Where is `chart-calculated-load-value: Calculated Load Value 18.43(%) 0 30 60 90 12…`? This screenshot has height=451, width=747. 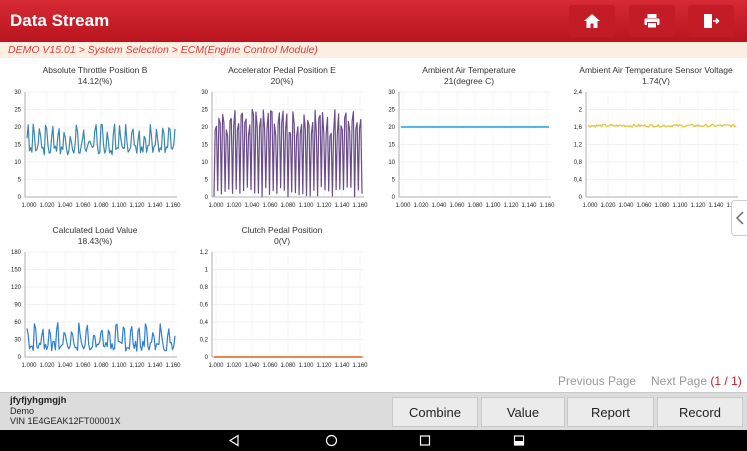
chart-calculated-load-value: Calculated Load Value 18.43(%) 0 30 60 90 12… is located at coordinates (95, 300).